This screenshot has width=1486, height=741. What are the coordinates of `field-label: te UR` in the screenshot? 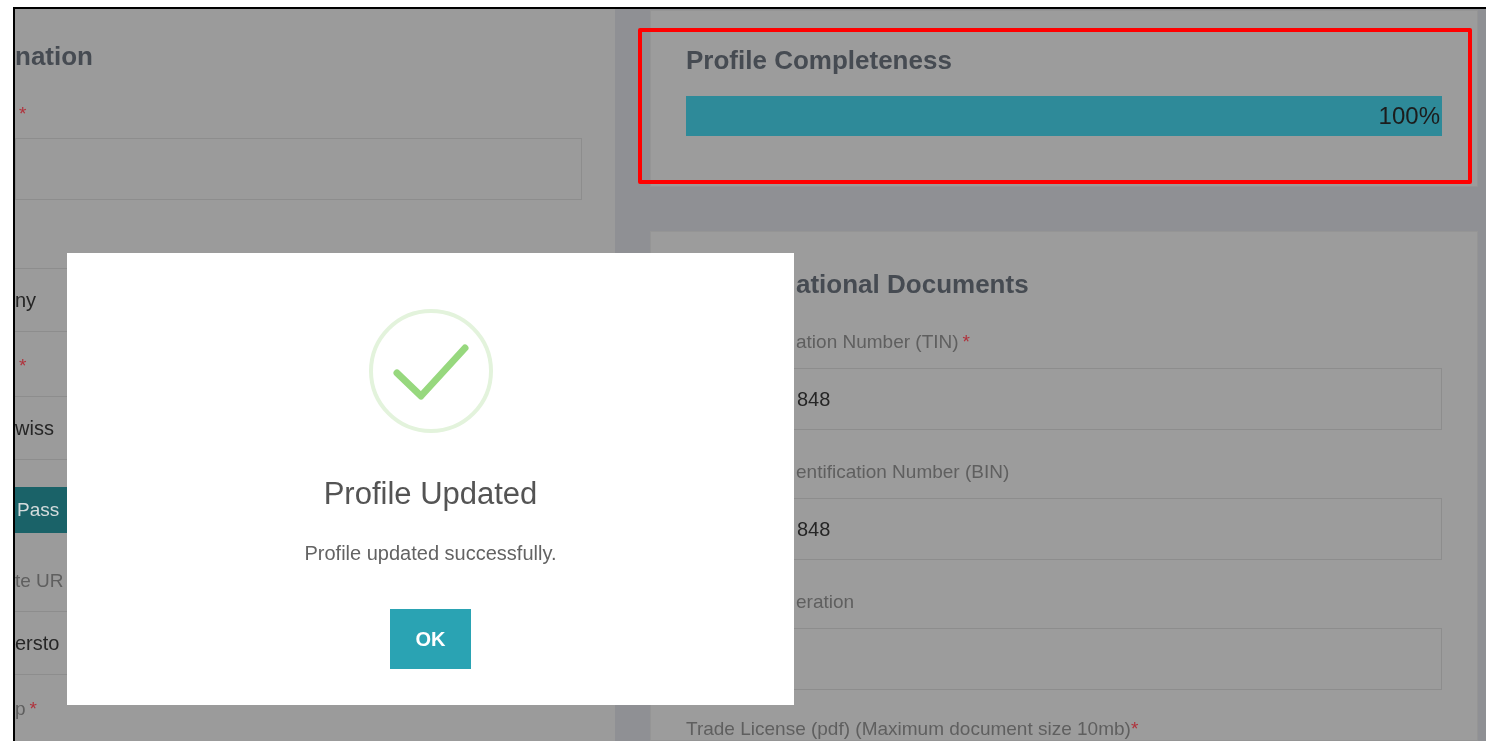 It's located at (40, 581).